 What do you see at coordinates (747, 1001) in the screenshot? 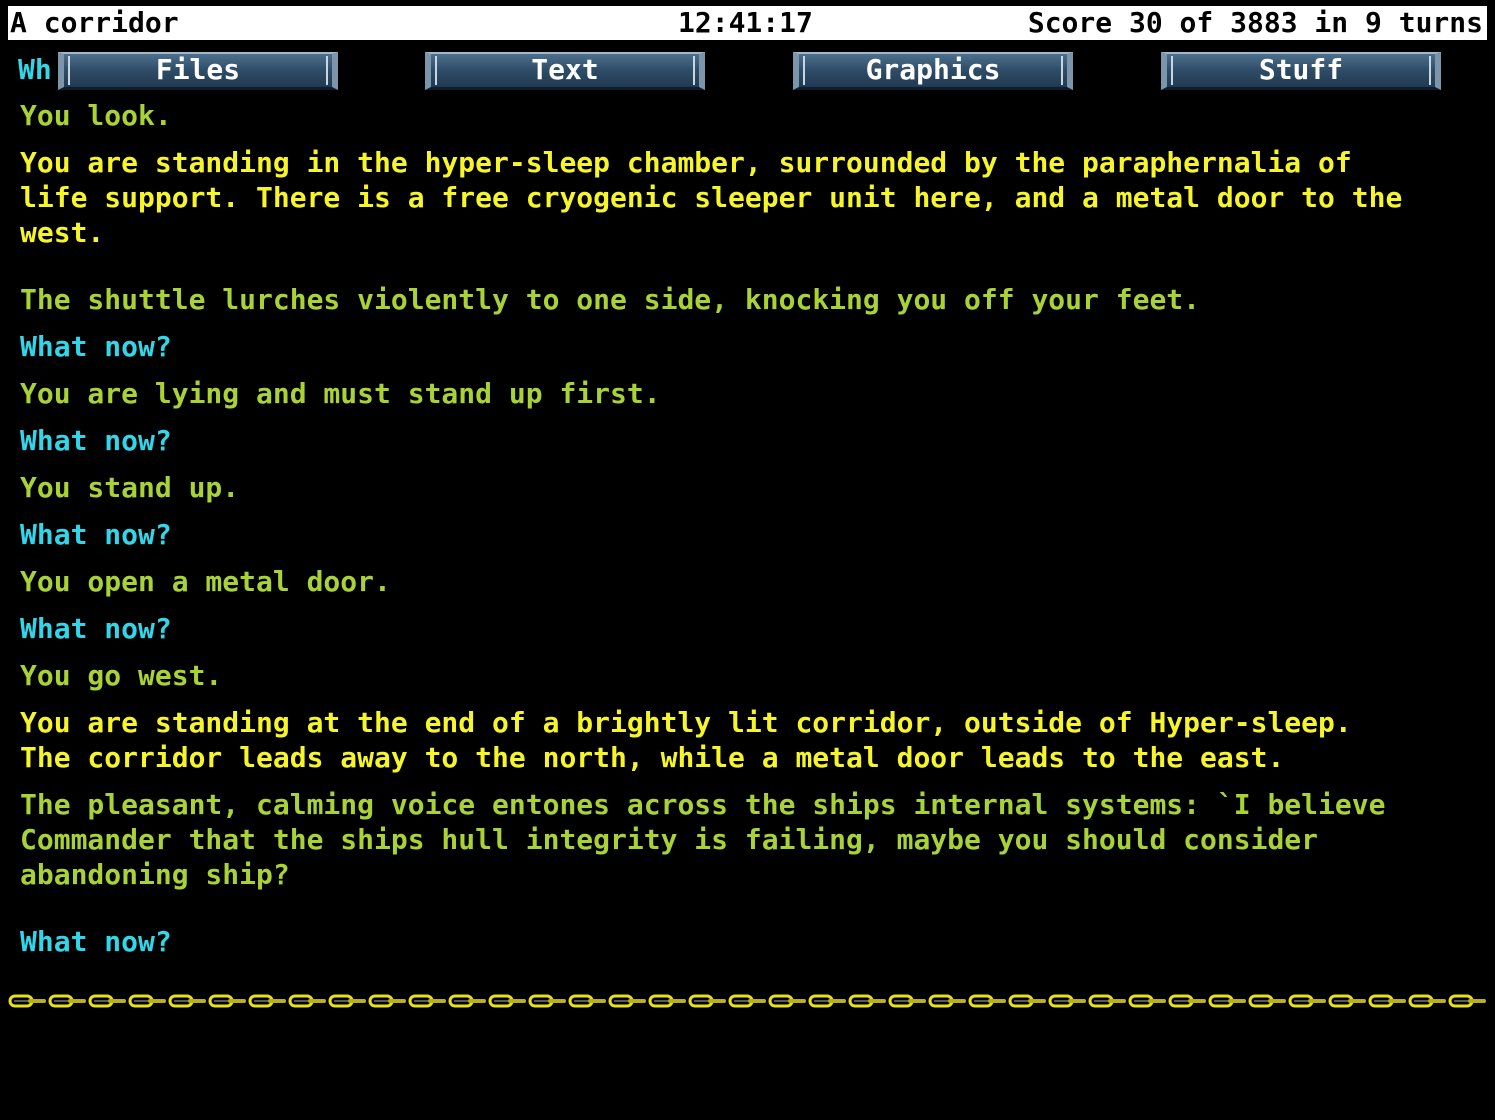
I see `chain-divider-icon` at bounding box center [747, 1001].